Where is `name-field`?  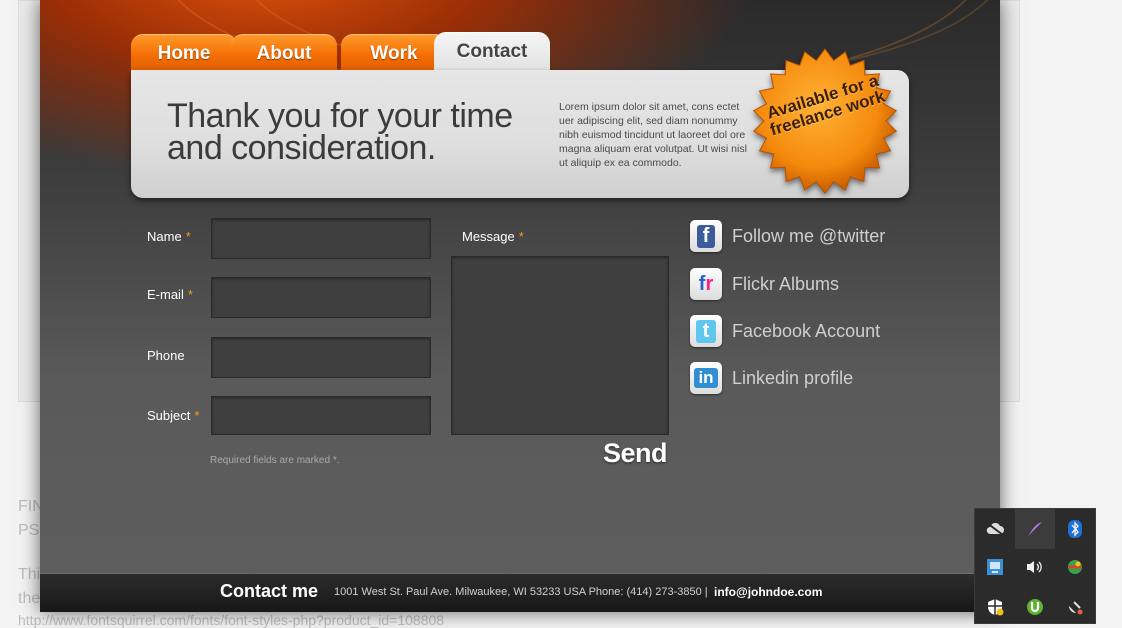
name-field is located at coordinates (321, 238).